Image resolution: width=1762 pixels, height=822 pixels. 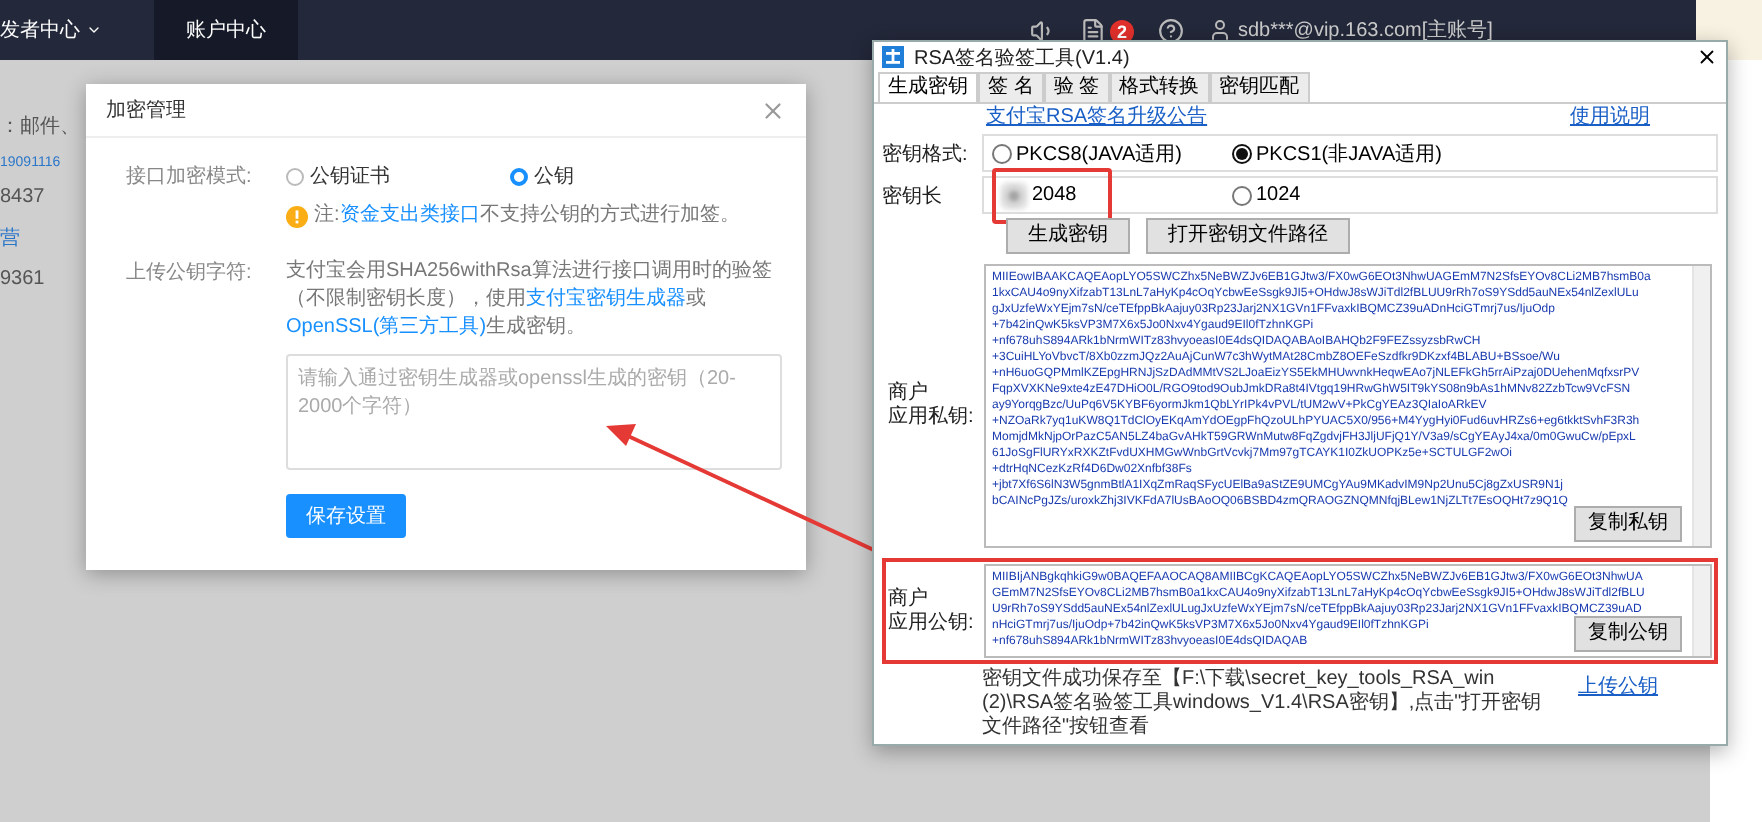 I want to click on note-text: 注:资金支出类接口不支持公钥的方式进行加签。, so click(x=527, y=216).